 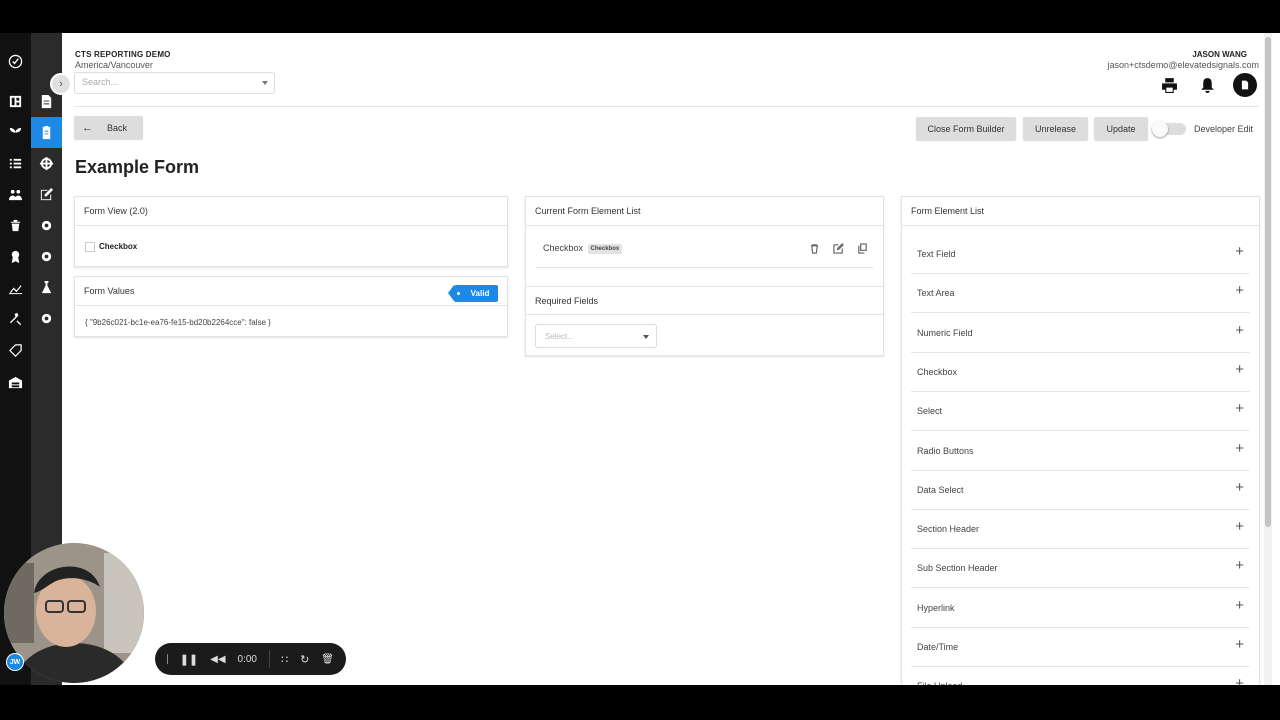 I want to click on element-list-item: Section Header +, so click(x=1080, y=530).